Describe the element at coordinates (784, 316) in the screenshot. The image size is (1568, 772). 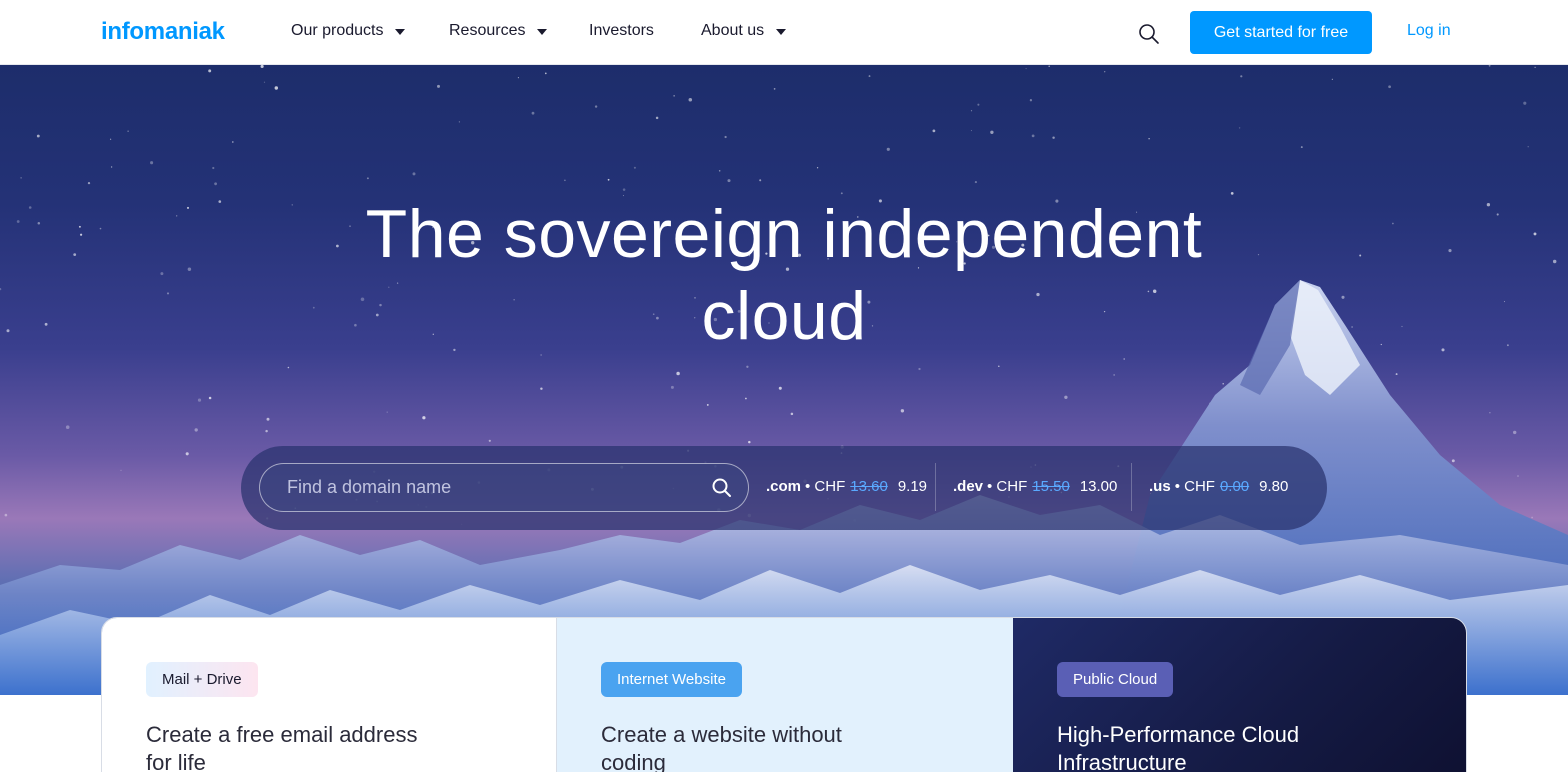
I see `hero-heading-line2: cloud` at that location.